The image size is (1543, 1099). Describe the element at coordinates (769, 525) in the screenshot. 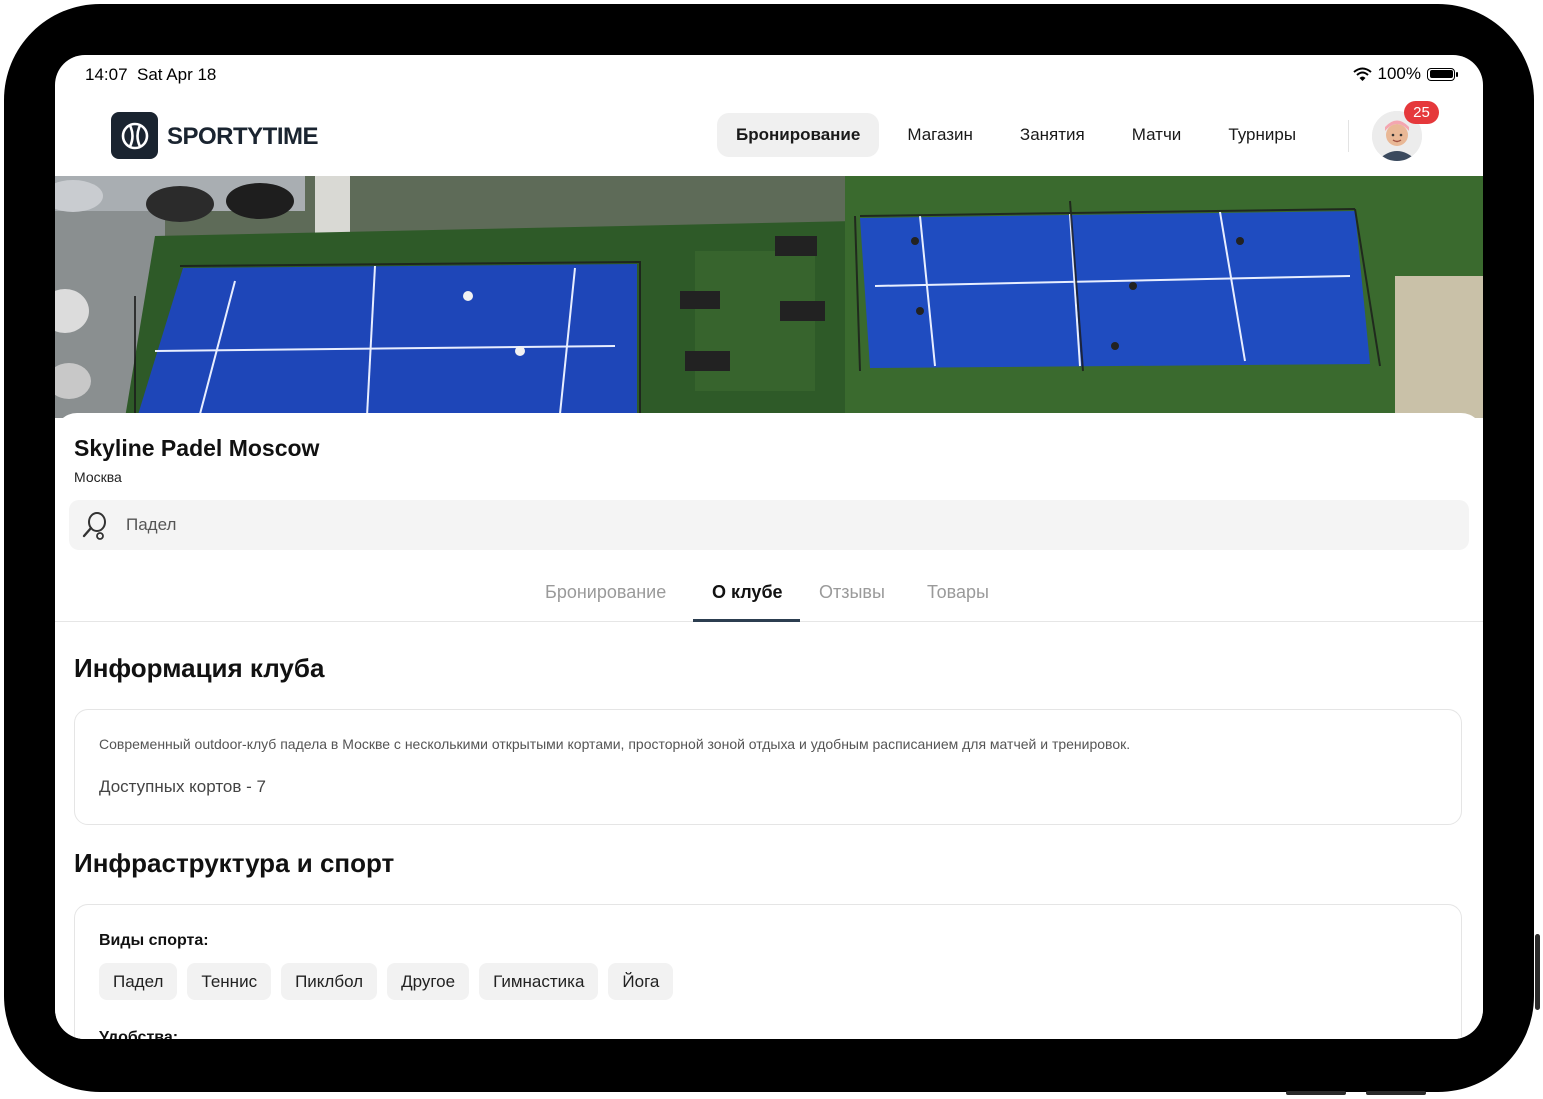

I see `sport-selector: Падел` at that location.